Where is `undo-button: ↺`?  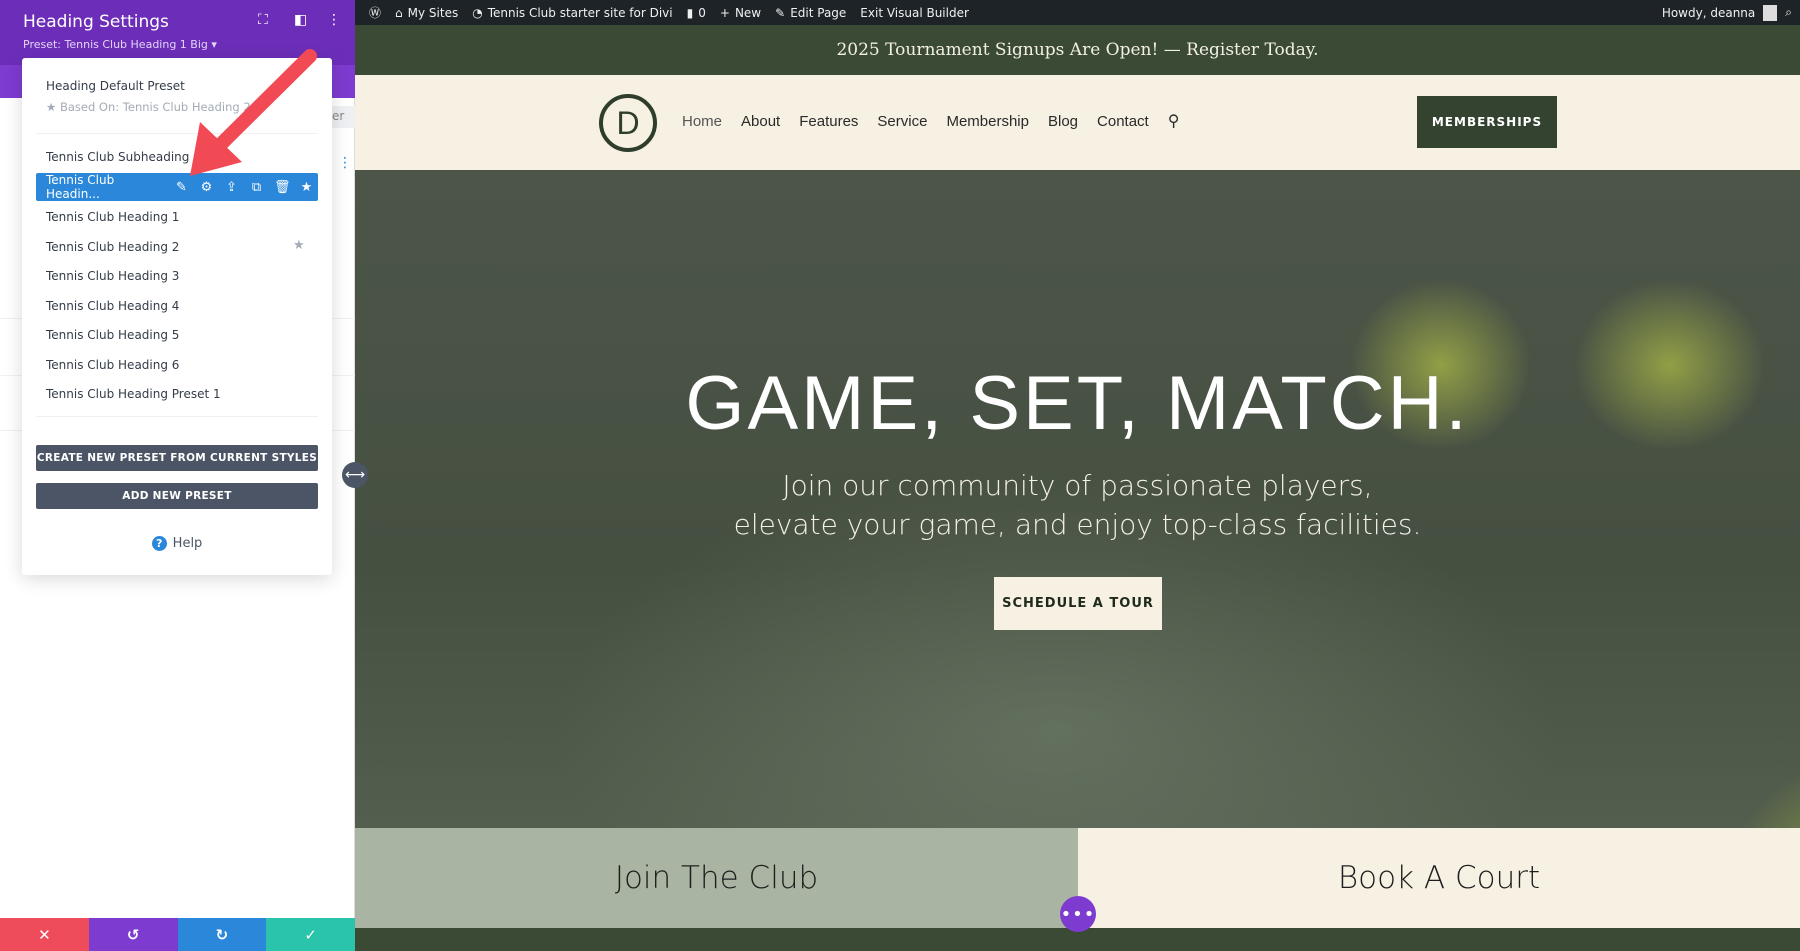
undo-button: ↺ is located at coordinates (133, 934).